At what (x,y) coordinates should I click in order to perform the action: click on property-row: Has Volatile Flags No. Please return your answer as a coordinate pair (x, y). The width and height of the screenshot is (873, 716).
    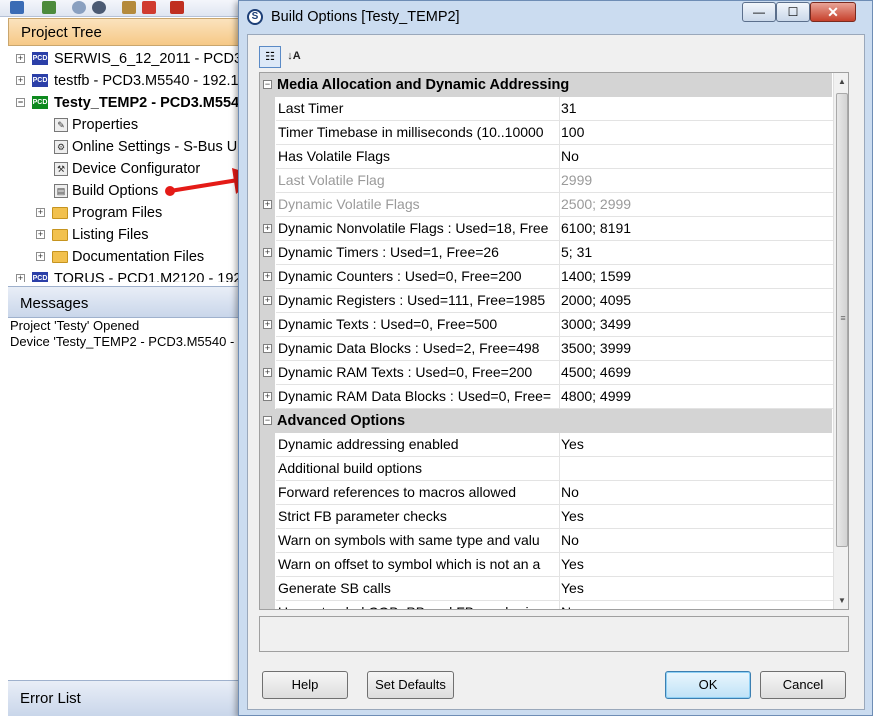
    Looking at the image, I should click on (547, 157).